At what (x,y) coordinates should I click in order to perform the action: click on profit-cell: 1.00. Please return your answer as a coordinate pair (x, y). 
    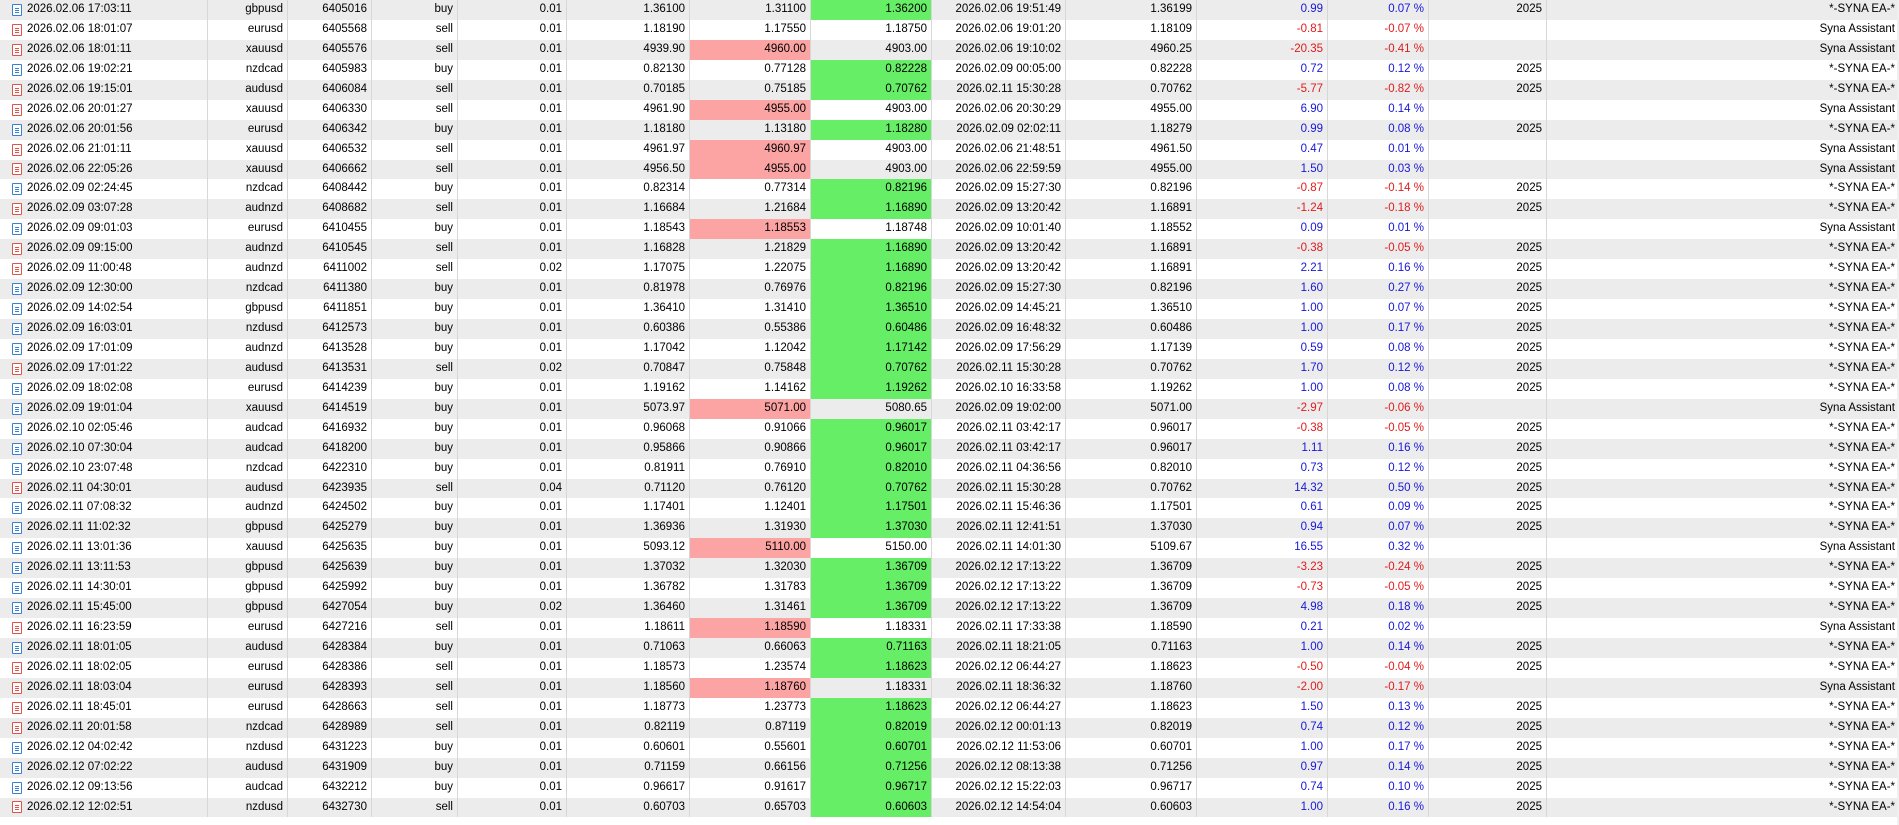
    Looking at the image, I should click on (1262, 329).